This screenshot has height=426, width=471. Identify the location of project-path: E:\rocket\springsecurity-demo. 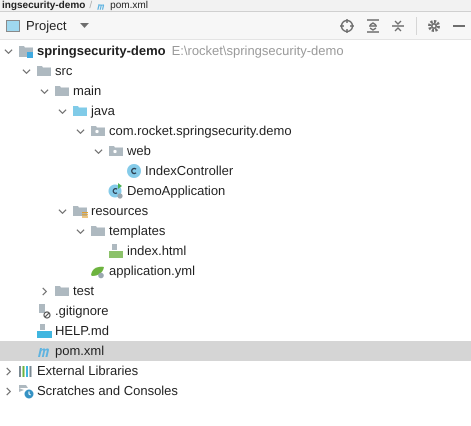
(258, 51).